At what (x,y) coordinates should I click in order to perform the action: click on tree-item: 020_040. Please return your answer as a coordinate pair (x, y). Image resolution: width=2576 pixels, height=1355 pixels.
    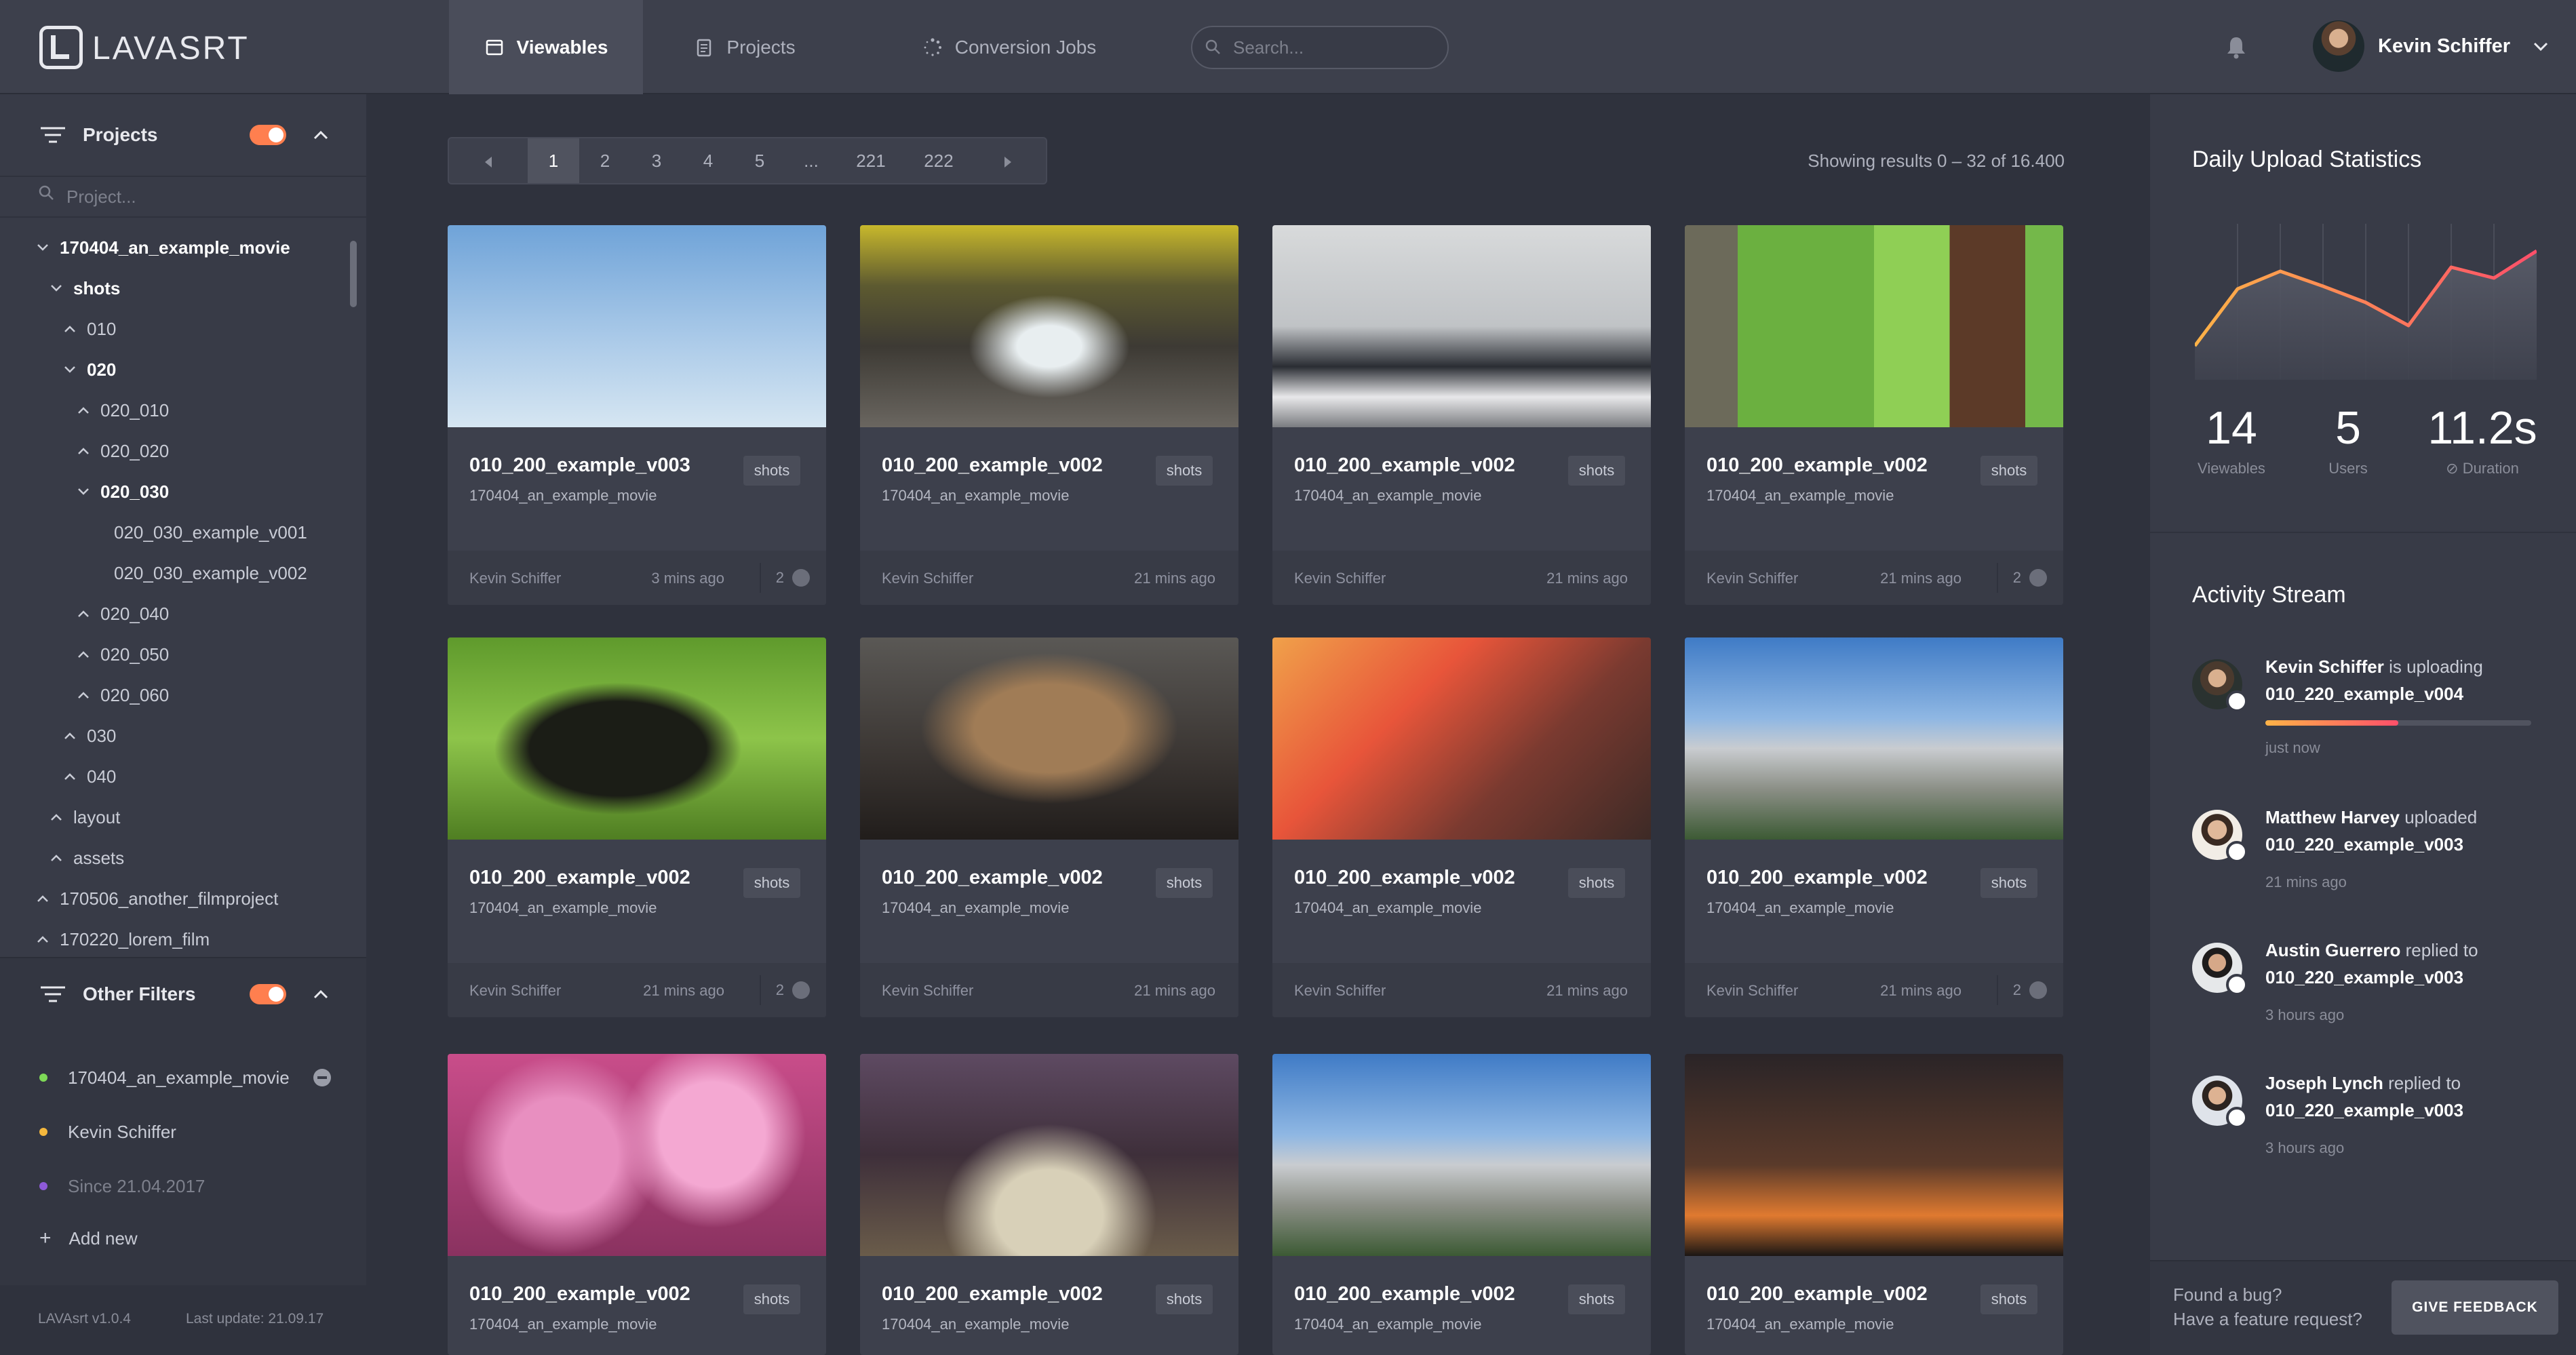
    Looking at the image, I should click on (122, 614).